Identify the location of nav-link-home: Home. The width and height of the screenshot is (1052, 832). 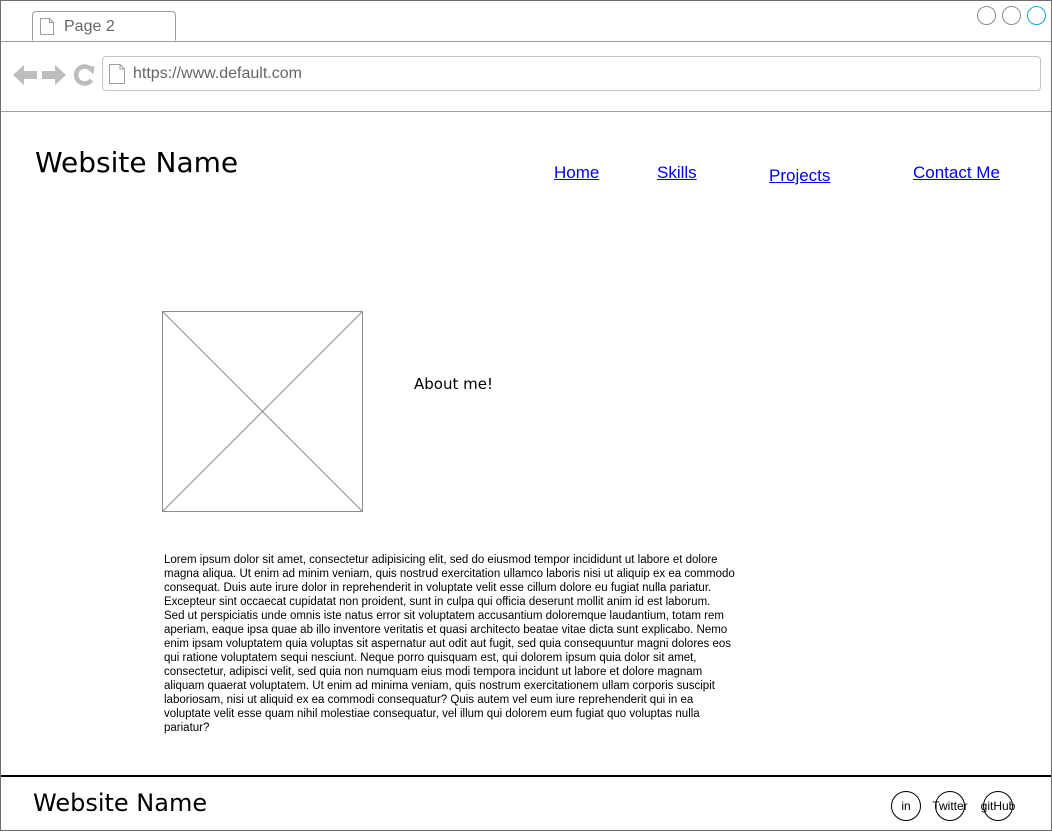
(576, 173).